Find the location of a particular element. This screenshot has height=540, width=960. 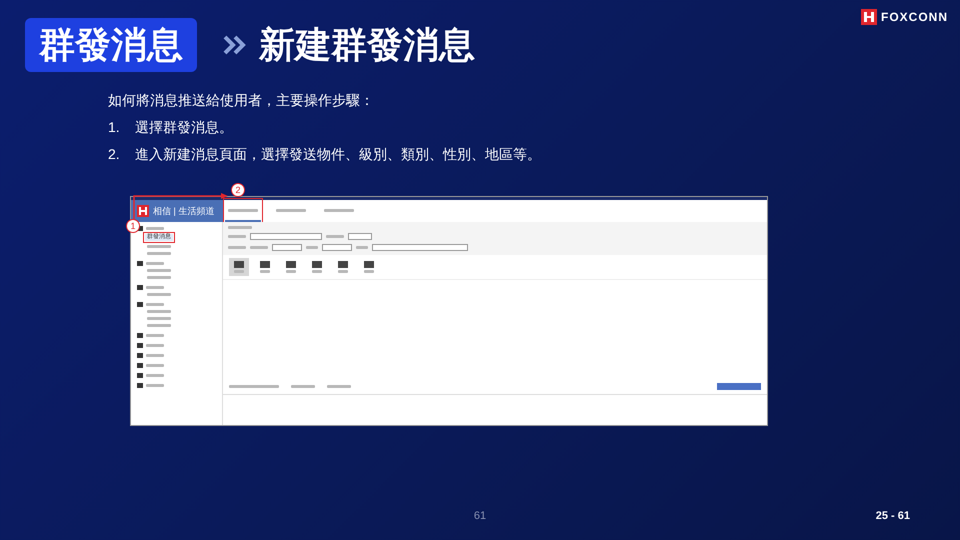

intro-text: 如何將消息推送給使用者，主要操作步驟： is located at coordinates (241, 101).